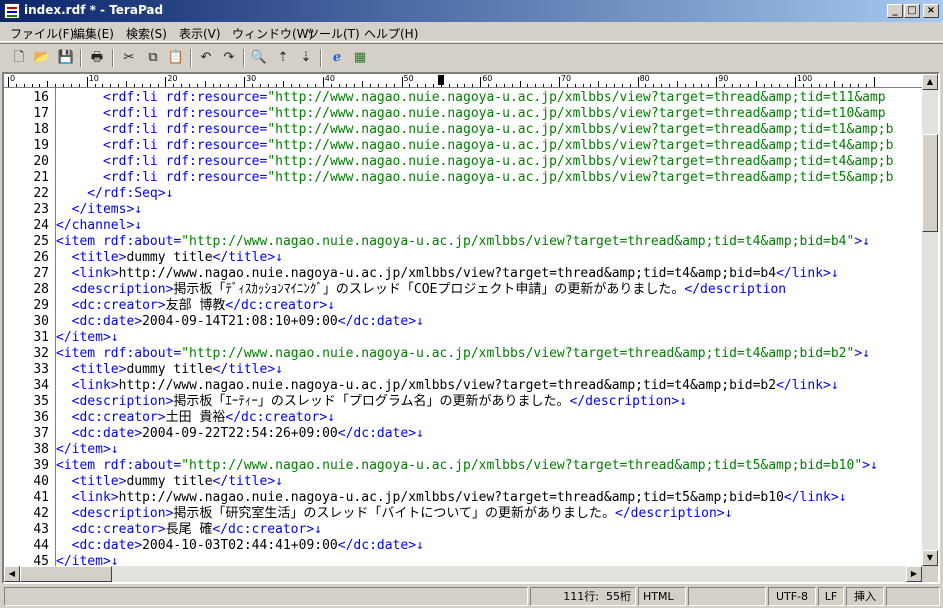 The image size is (943, 608). I want to click on code-line: </channel>↓, so click(99, 226).